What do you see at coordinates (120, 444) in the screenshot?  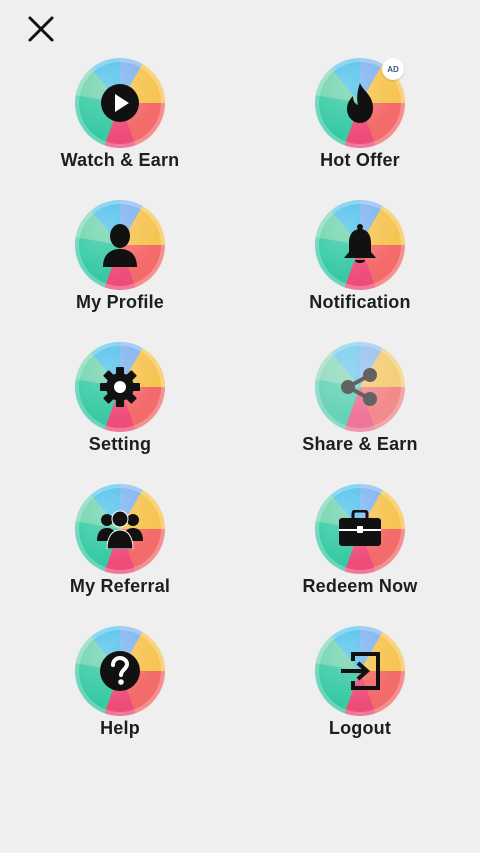 I see `menu-item-label: Setting` at bounding box center [120, 444].